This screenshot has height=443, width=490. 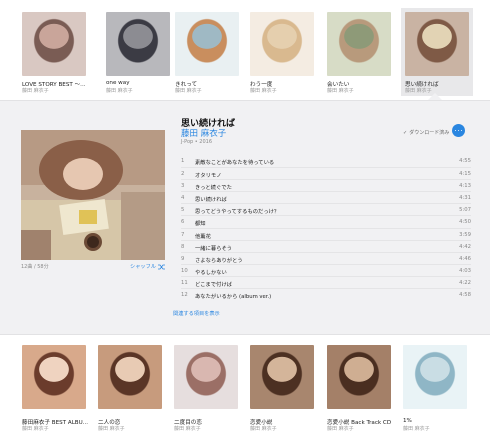 What do you see at coordinates (465, 270) in the screenshot?
I see `track-duration: 4:03` at bounding box center [465, 270].